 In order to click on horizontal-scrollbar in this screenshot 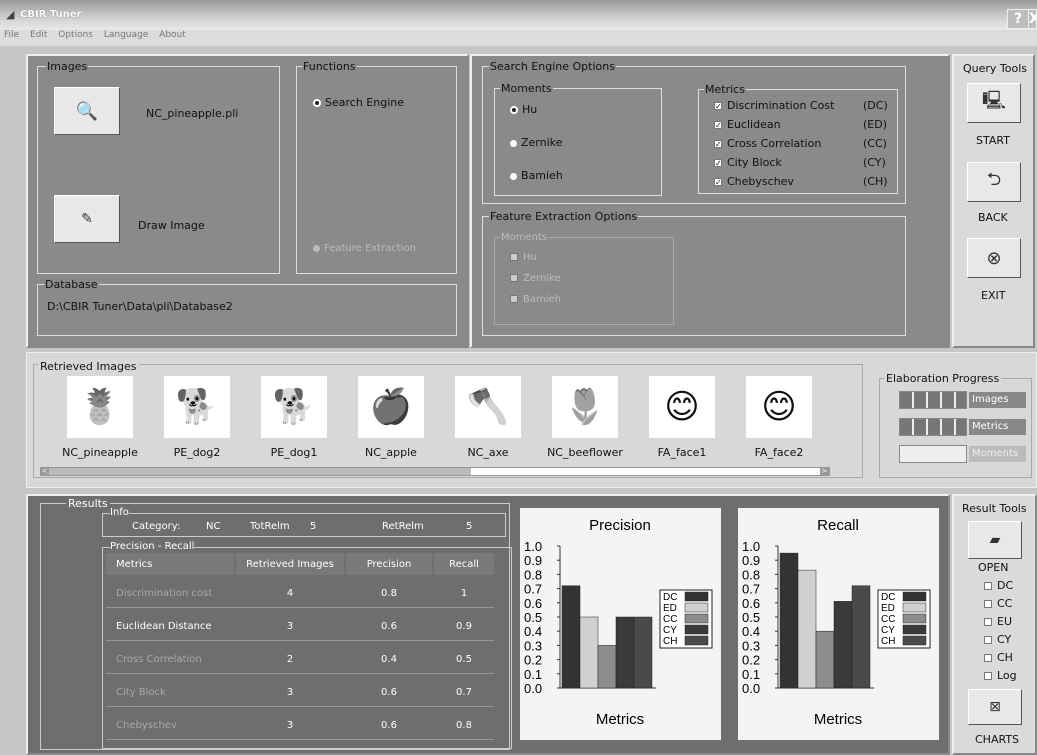, I will do `click(435, 471)`.